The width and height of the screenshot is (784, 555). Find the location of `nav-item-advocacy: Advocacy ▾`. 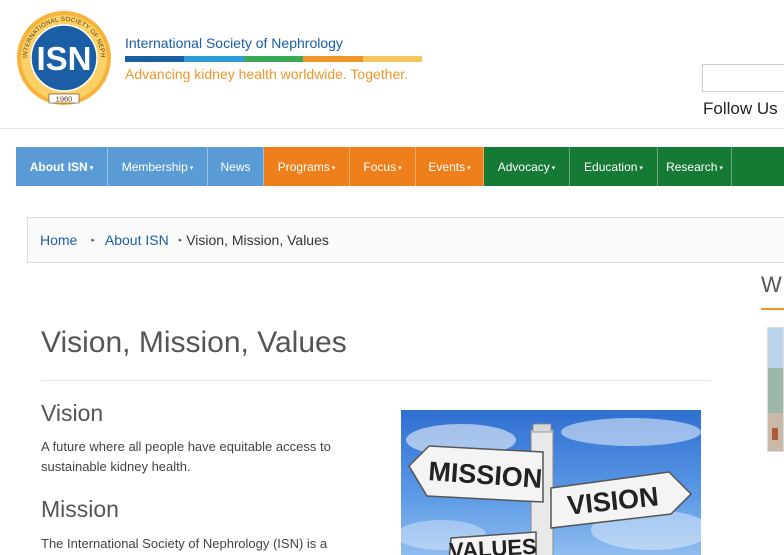

nav-item-advocacy: Advocacy ▾ is located at coordinates (527, 166).